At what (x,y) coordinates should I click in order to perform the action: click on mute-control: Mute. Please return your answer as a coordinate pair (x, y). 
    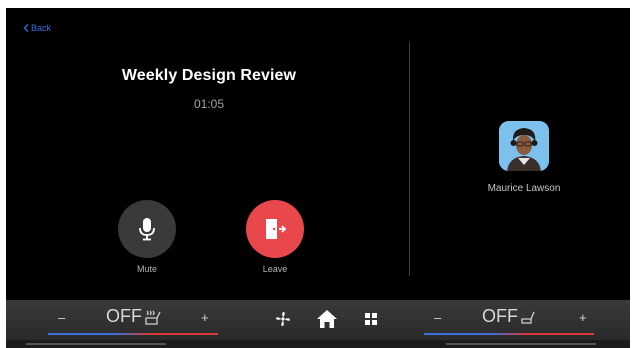
    Looking at the image, I should click on (147, 237).